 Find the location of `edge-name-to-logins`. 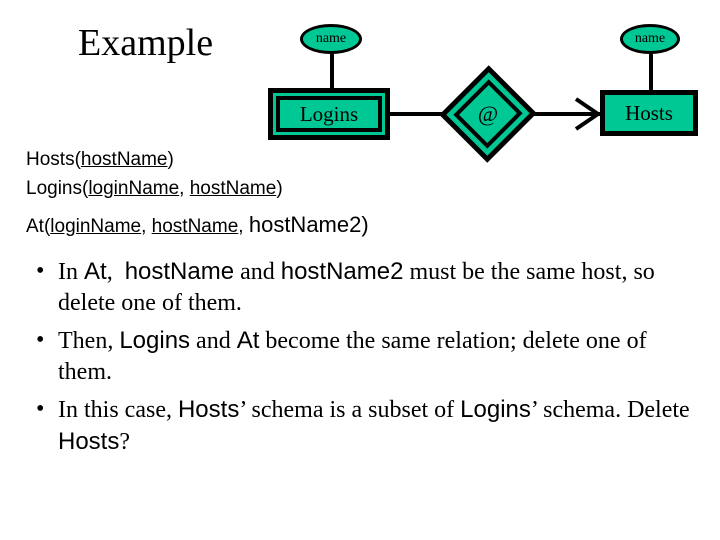

edge-name-to-logins is located at coordinates (332, 72).